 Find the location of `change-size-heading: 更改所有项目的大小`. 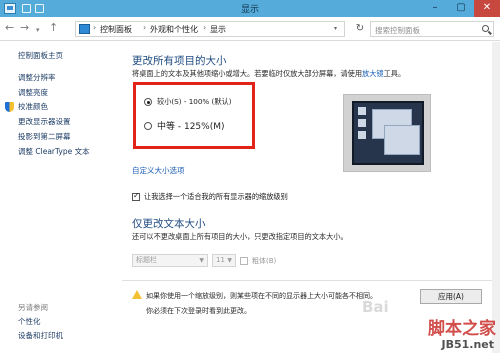

change-size-heading: 更改所有项目的大小 is located at coordinates (179, 61).